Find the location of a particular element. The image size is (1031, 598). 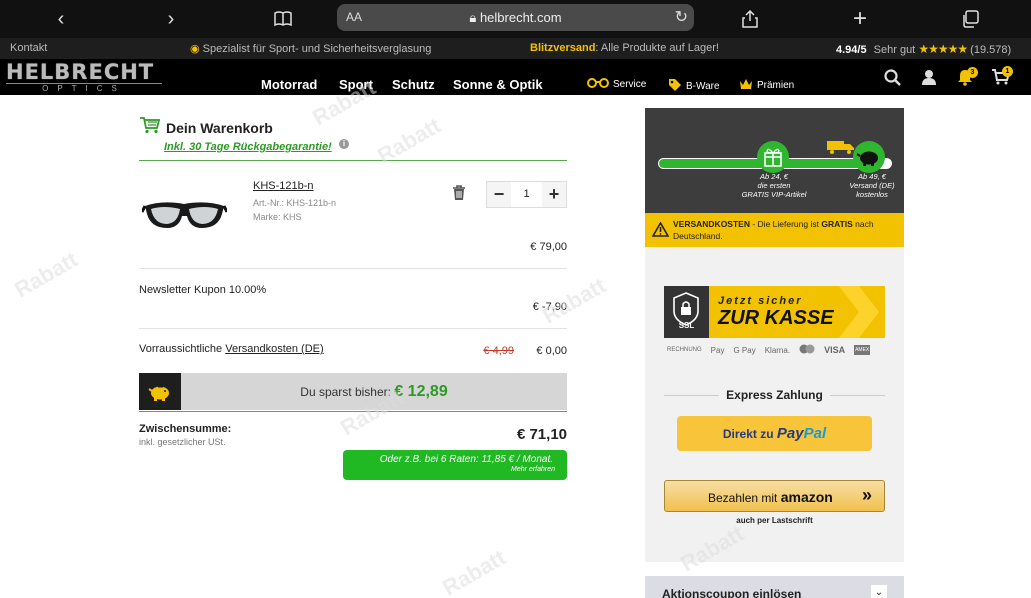

crown-icon is located at coordinates (746, 85).